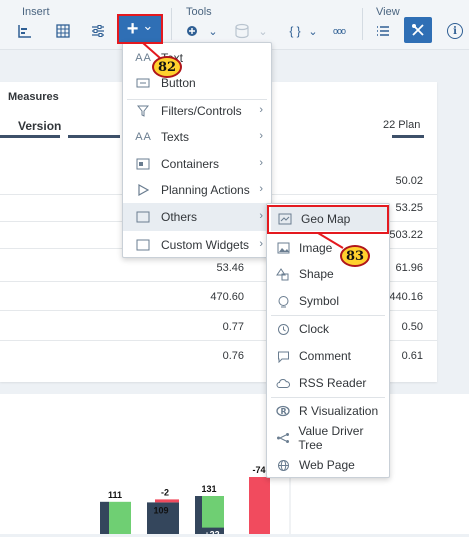  What do you see at coordinates (167, 67) in the screenshot?
I see `callout-badge: 82` at bounding box center [167, 67].